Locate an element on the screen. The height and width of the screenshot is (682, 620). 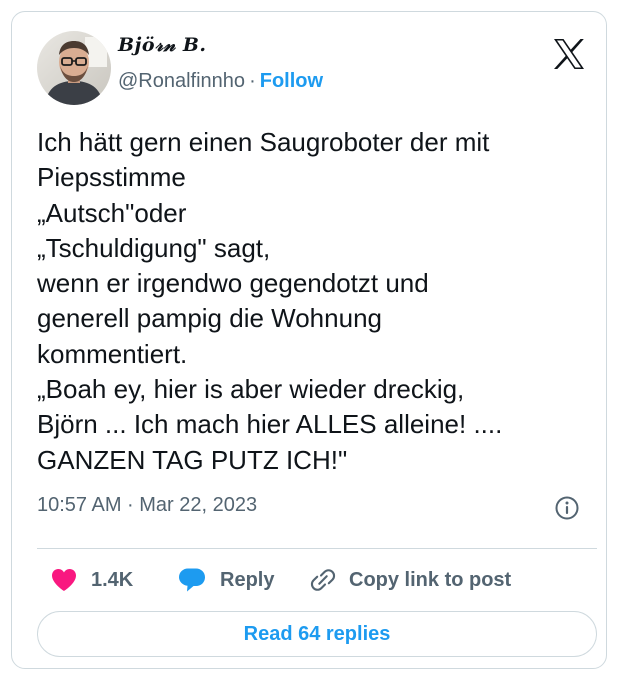
reply-button: Reply is located at coordinates (226, 580).